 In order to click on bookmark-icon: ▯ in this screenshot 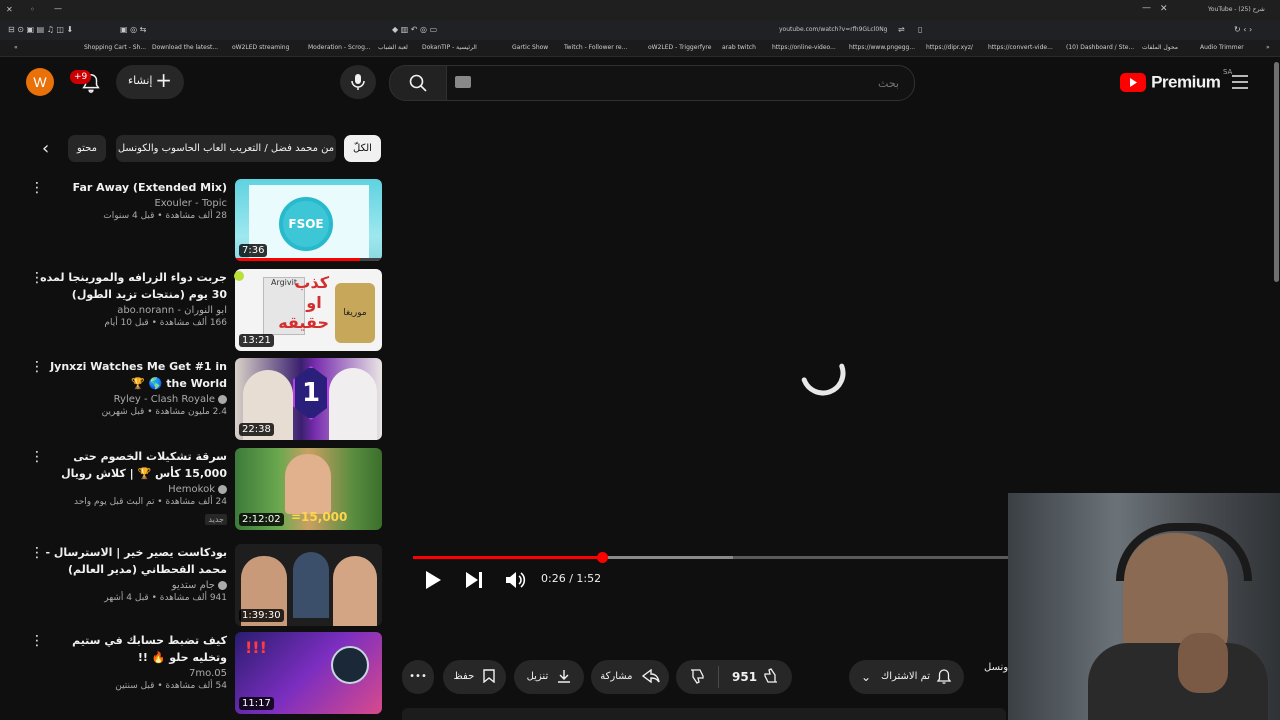, I will do `click(920, 29)`.